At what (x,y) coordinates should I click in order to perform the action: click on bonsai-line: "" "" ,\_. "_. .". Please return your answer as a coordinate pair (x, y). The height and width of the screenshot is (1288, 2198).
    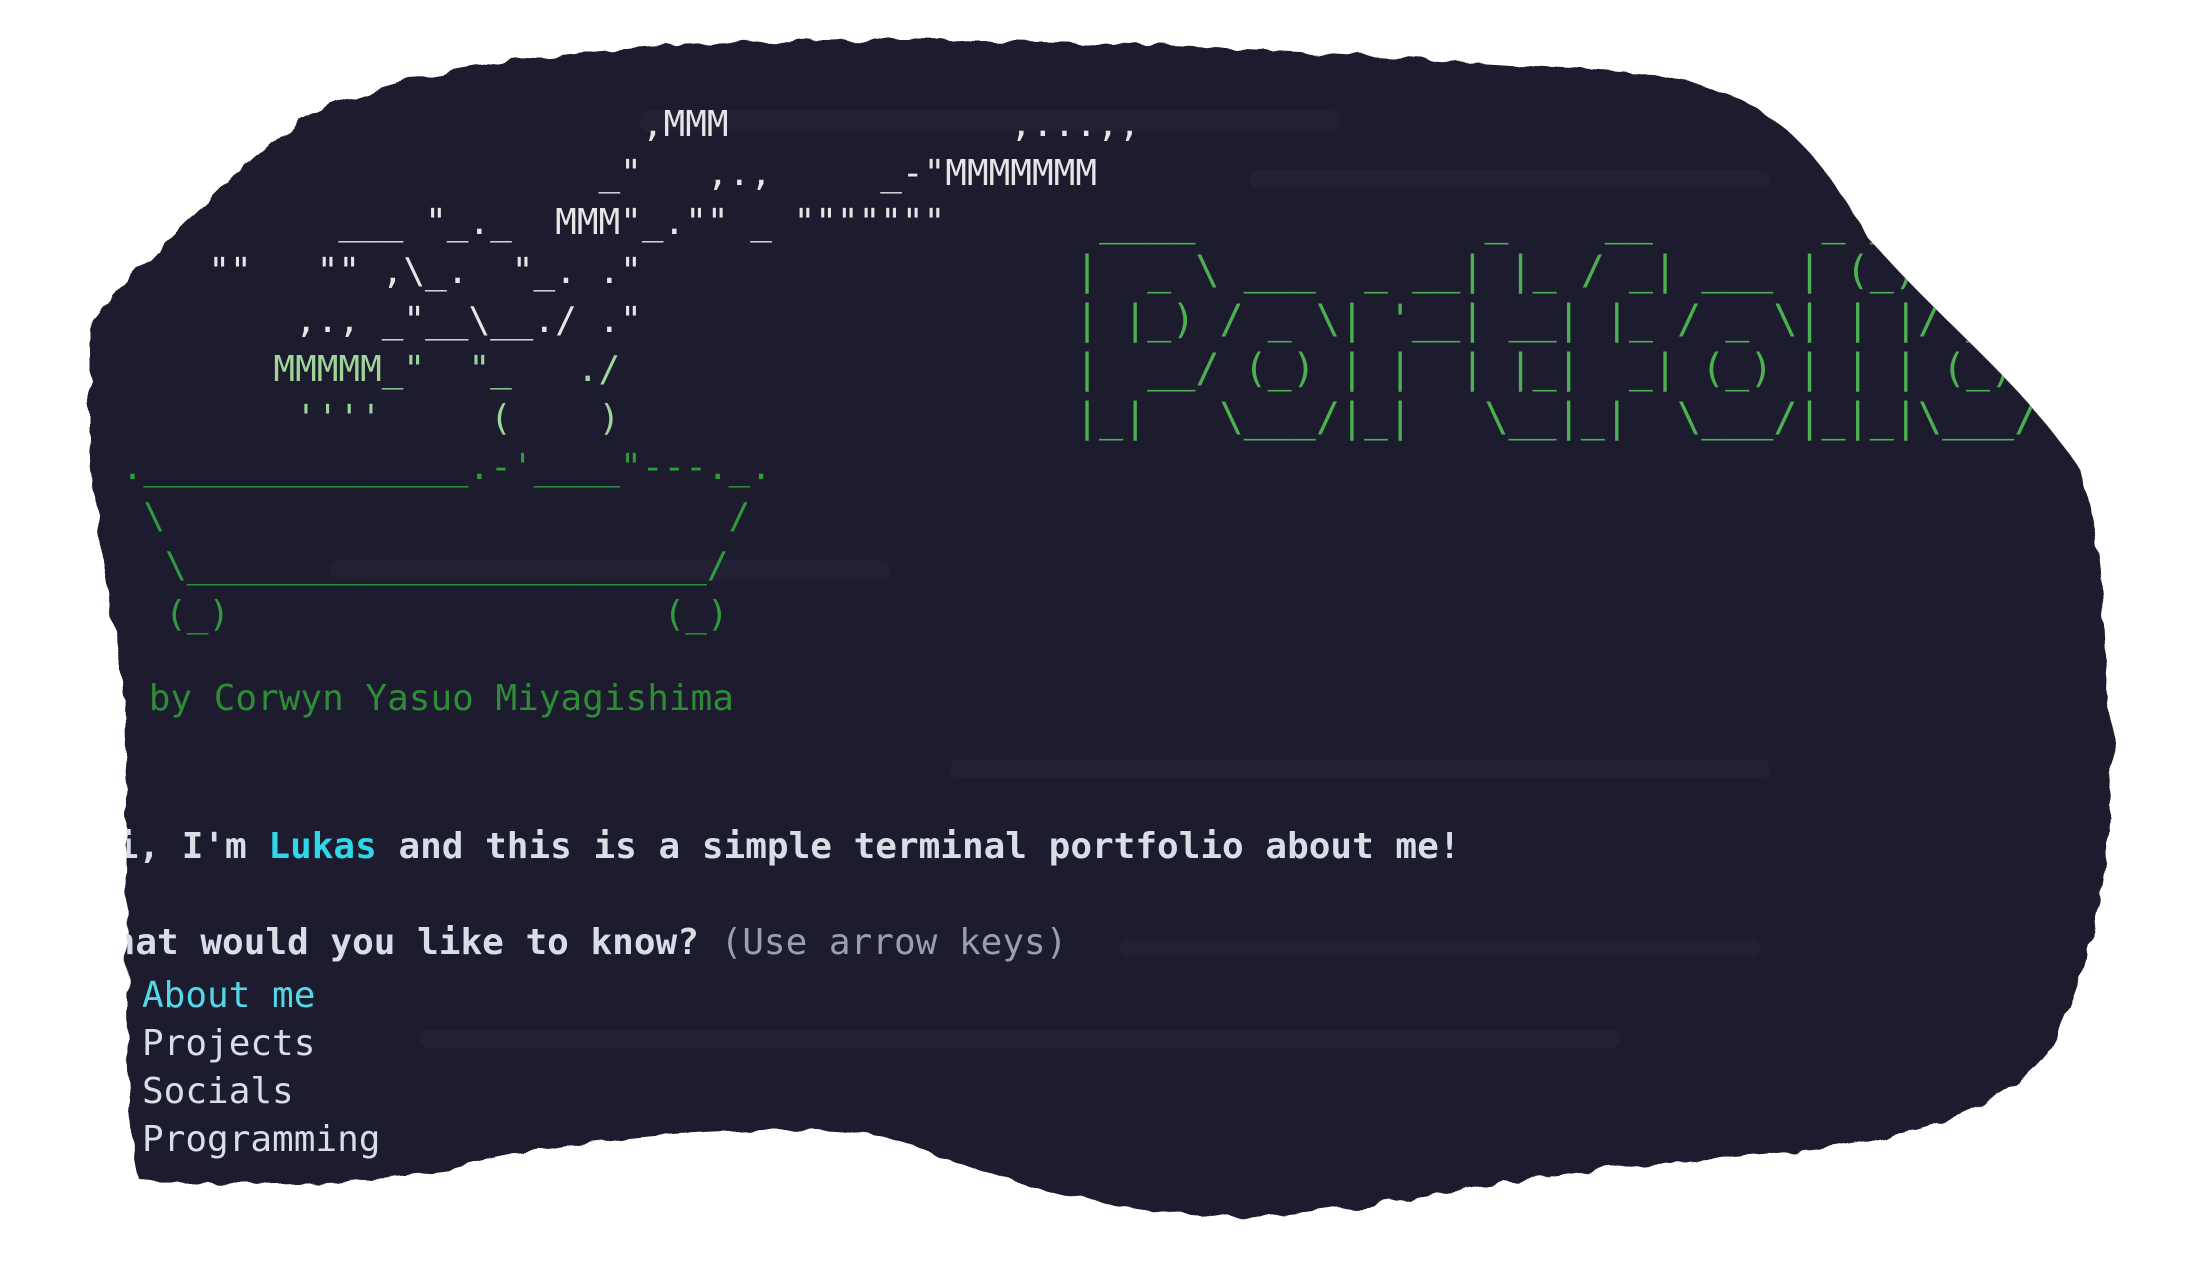
    Looking at the image, I should click on (425, 271).